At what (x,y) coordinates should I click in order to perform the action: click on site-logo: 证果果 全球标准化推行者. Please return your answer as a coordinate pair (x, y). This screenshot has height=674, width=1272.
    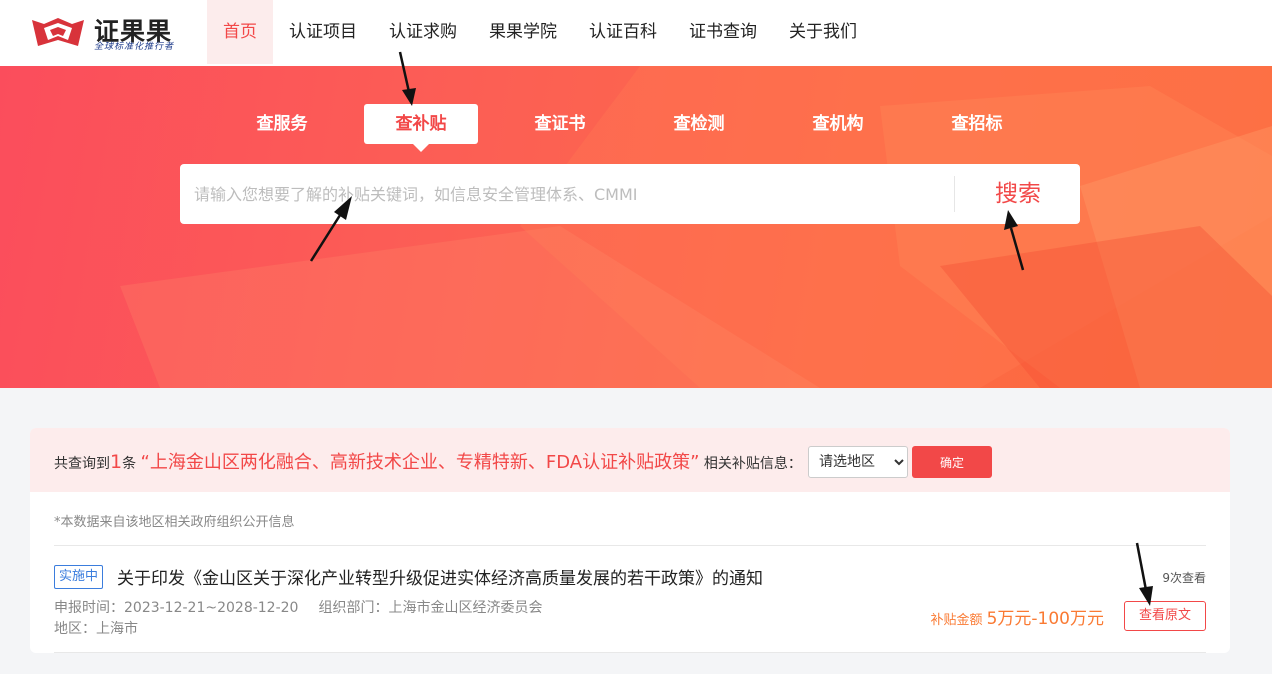
    Looking at the image, I should click on (110, 33).